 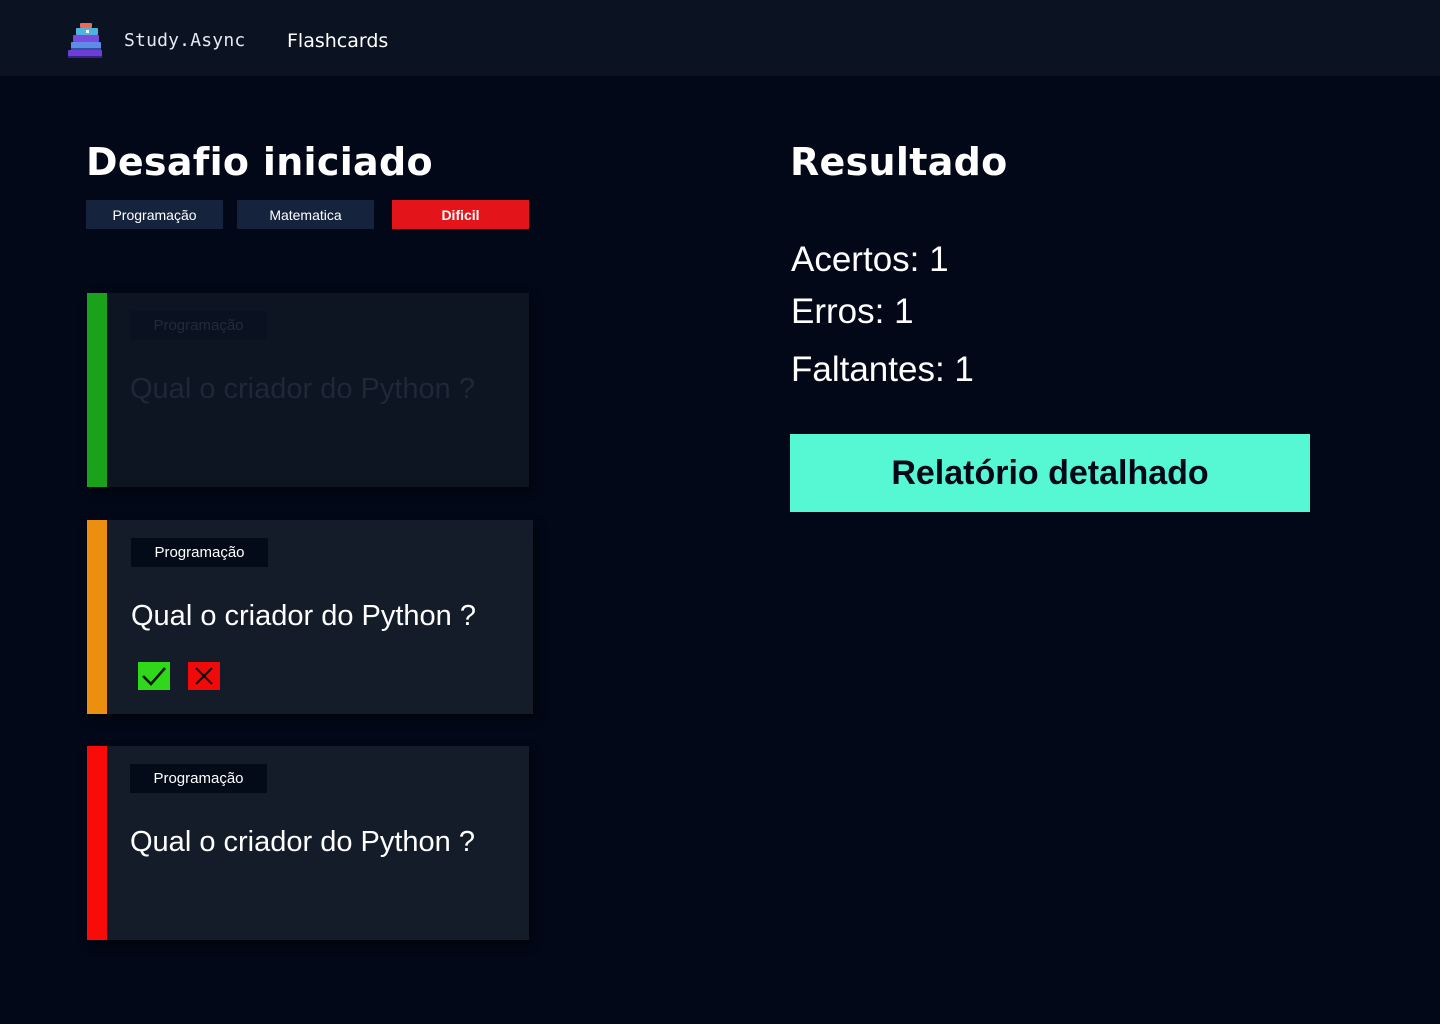 I want to click on flashcard-3: Programação Qual o criador do Python ?, so click(x=308, y=843).